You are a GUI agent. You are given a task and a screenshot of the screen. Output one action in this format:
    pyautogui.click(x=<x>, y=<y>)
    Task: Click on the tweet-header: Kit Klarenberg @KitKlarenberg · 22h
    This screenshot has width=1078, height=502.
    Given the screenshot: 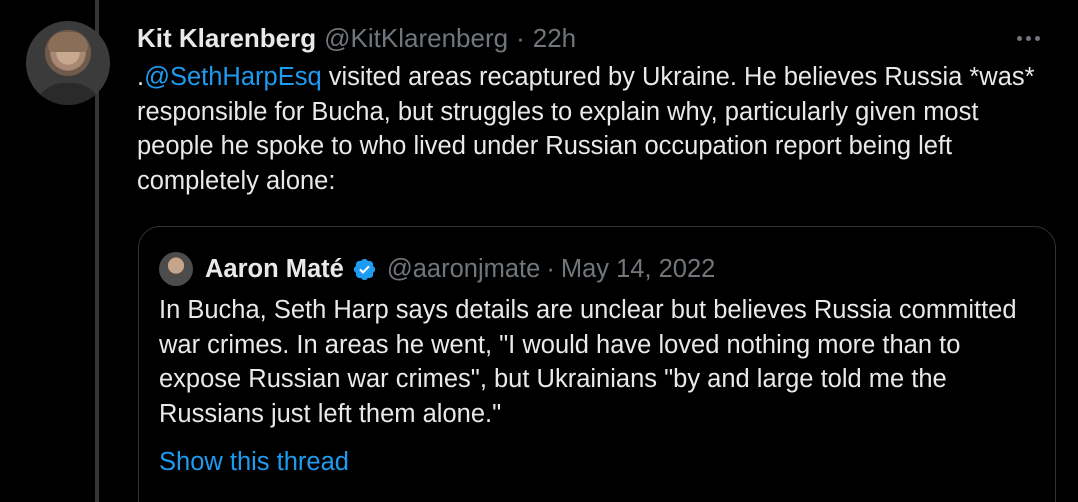 What is the action you would take?
    pyautogui.click(x=356, y=38)
    